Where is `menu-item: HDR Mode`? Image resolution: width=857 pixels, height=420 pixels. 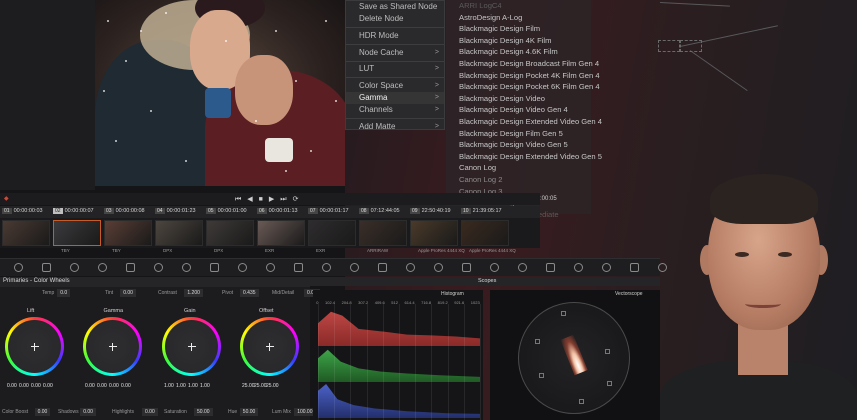
menu-item: HDR Mode is located at coordinates (395, 36).